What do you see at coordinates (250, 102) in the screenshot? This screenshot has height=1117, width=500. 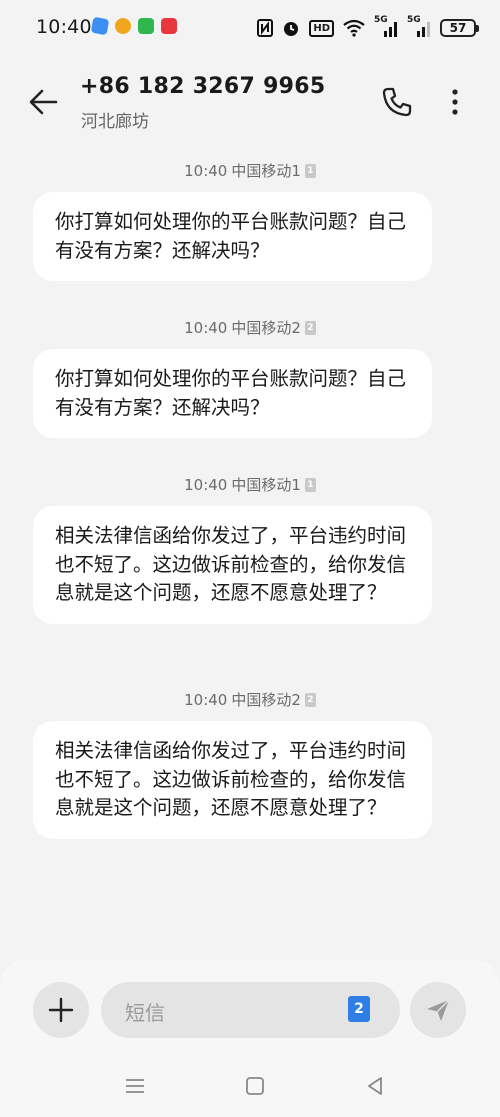 I see `conversation-header: +86 182 3267 9965 河北廊坊` at bounding box center [250, 102].